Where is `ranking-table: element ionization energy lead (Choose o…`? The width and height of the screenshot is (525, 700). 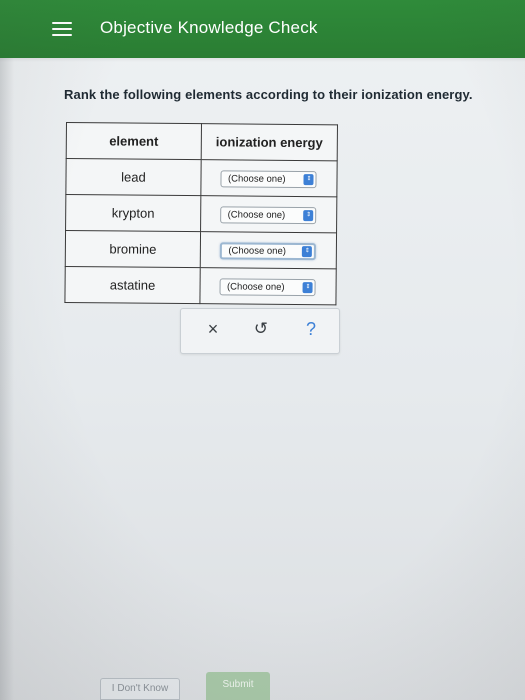 ranking-table: element ionization energy lead (Choose o… is located at coordinates (201, 213).